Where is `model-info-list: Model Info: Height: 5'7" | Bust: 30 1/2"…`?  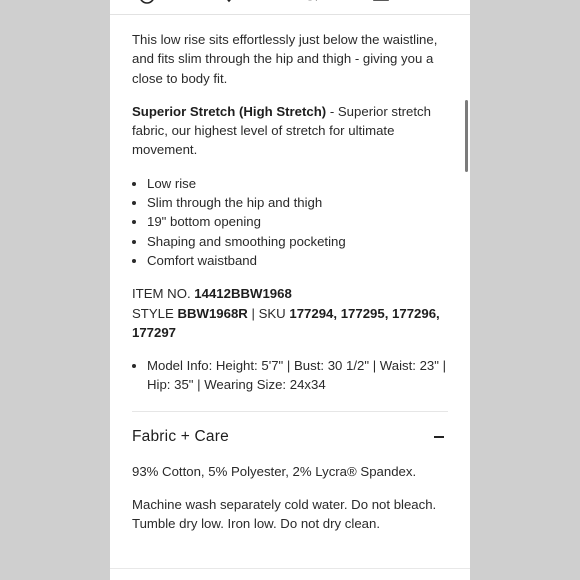
model-info-list: Model Info: Height: 5'7" | Bust: 30 1/2"… is located at coordinates (290, 375).